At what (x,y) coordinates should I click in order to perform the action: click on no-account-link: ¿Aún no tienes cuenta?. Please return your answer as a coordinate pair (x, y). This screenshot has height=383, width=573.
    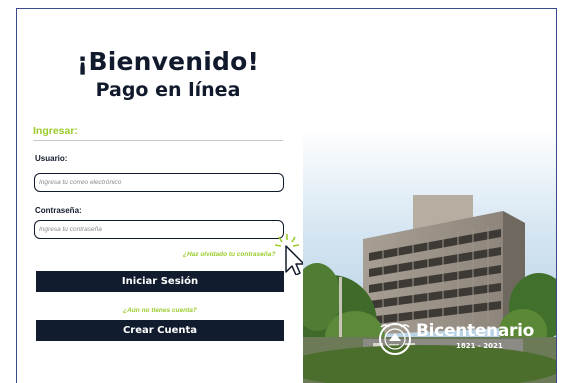
    Looking at the image, I should click on (160, 310).